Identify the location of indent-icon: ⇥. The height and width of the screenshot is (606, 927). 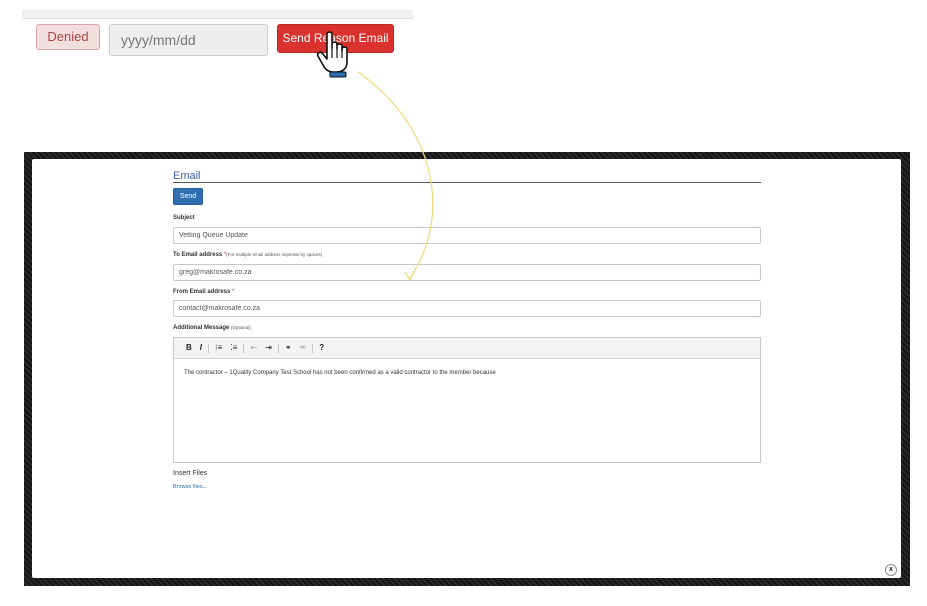
(268, 348).